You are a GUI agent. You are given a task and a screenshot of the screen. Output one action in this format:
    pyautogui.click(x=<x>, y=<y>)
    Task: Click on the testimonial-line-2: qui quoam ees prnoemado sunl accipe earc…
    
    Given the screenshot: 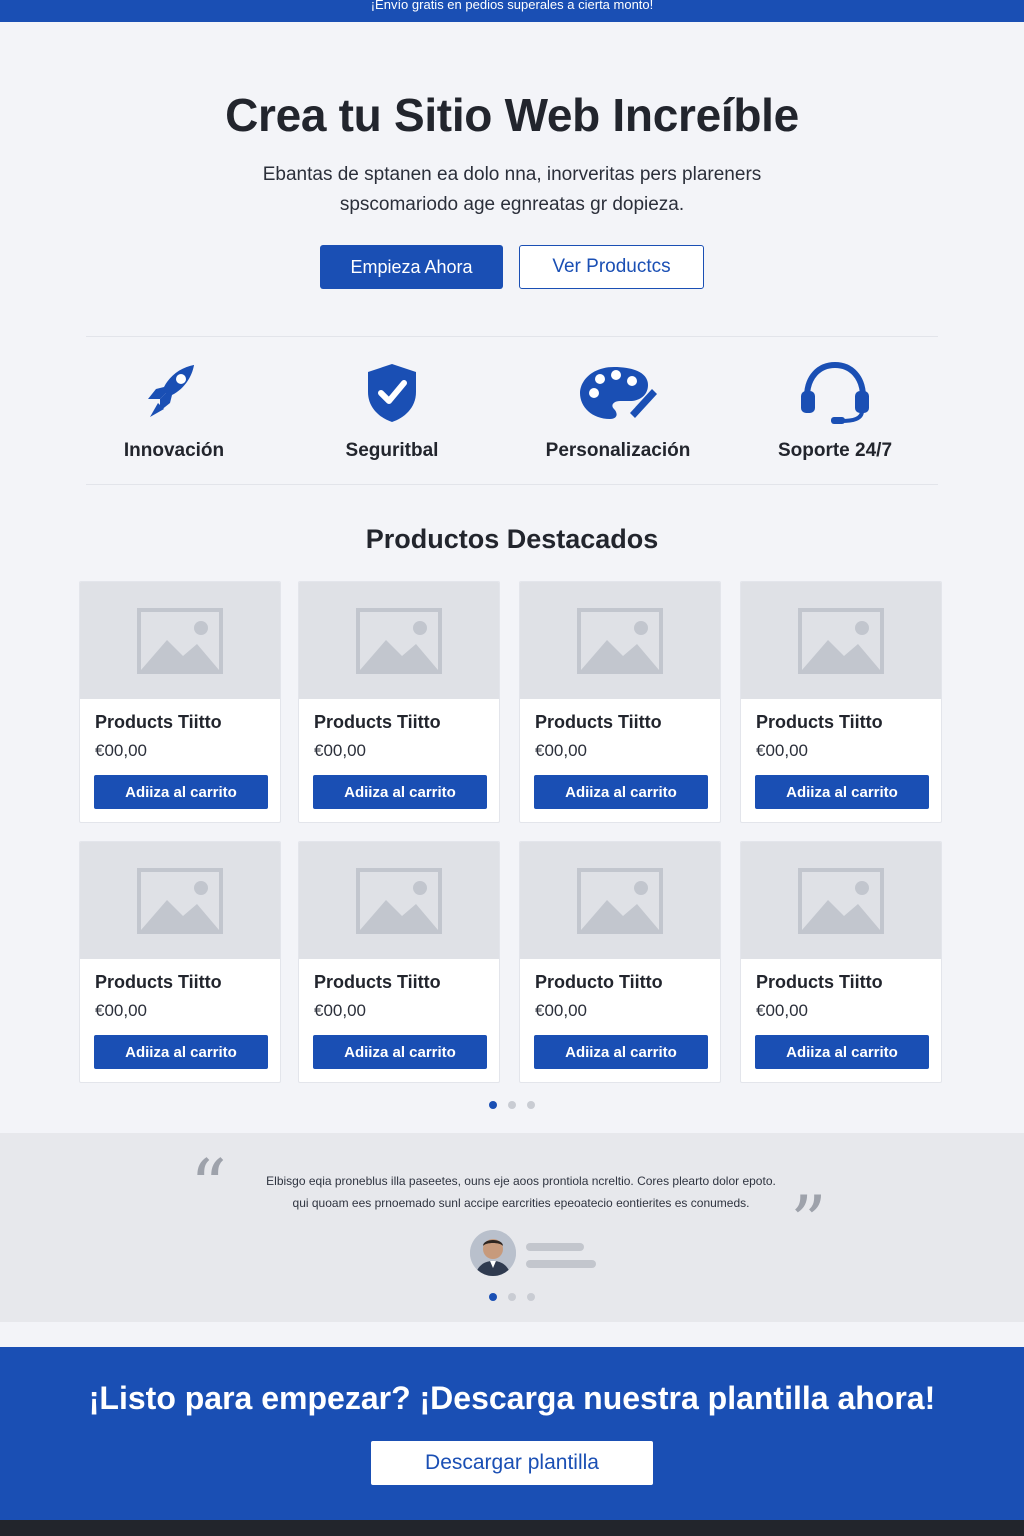 What is the action you would take?
    pyautogui.click(x=521, y=1203)
    